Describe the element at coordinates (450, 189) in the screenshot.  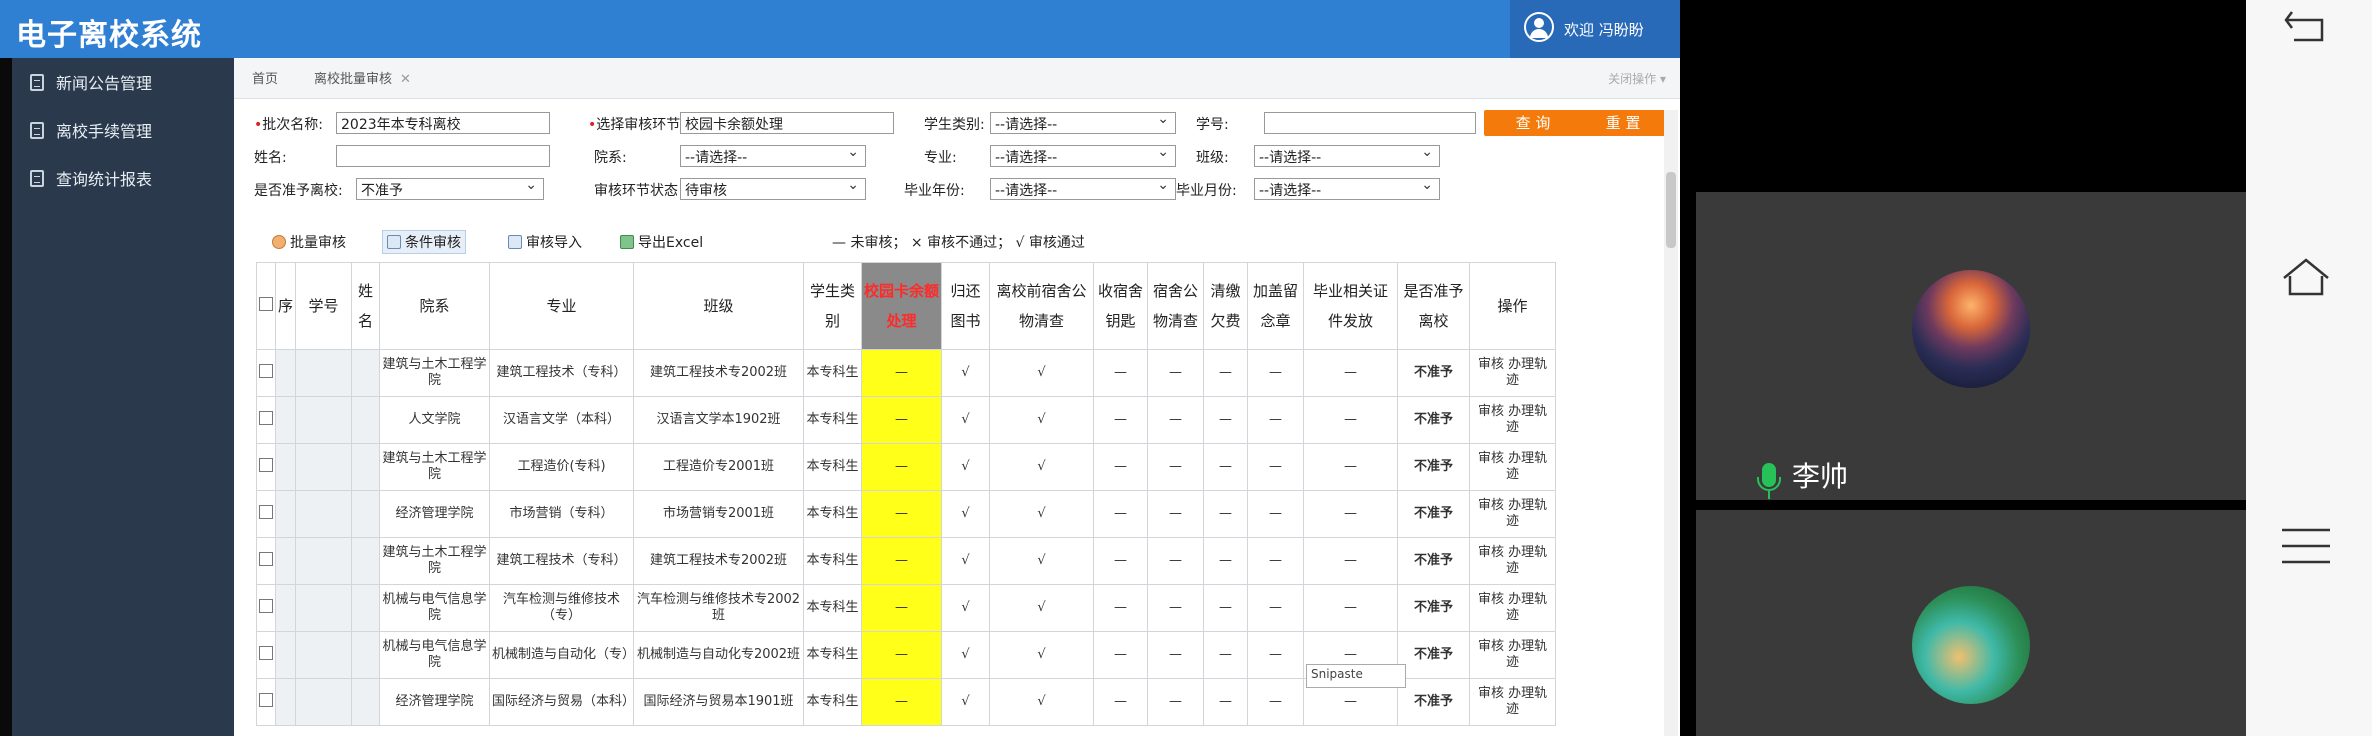
I see `allow-select: 不准予` at that location.